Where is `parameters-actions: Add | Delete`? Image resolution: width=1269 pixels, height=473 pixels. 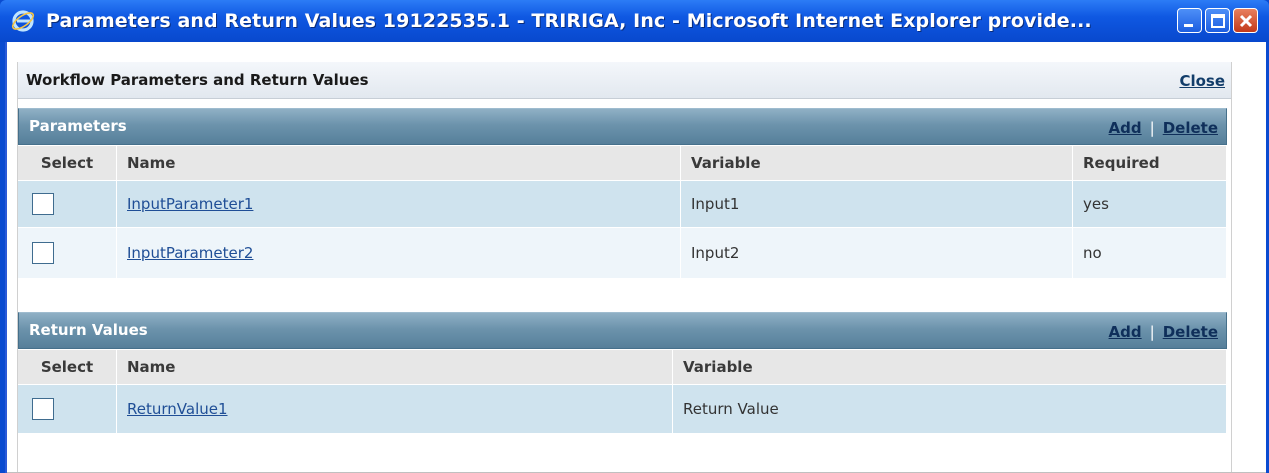 parameters-actions: Add | Delete is located at coordinates (1163, 128).